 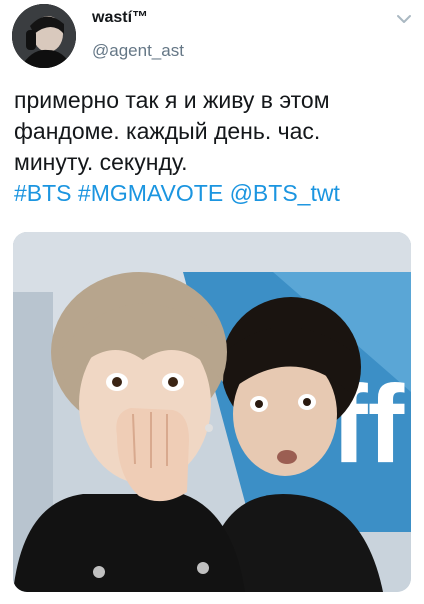 I want to click on user-handle: @agent_ast, so click(x=138, y=51).